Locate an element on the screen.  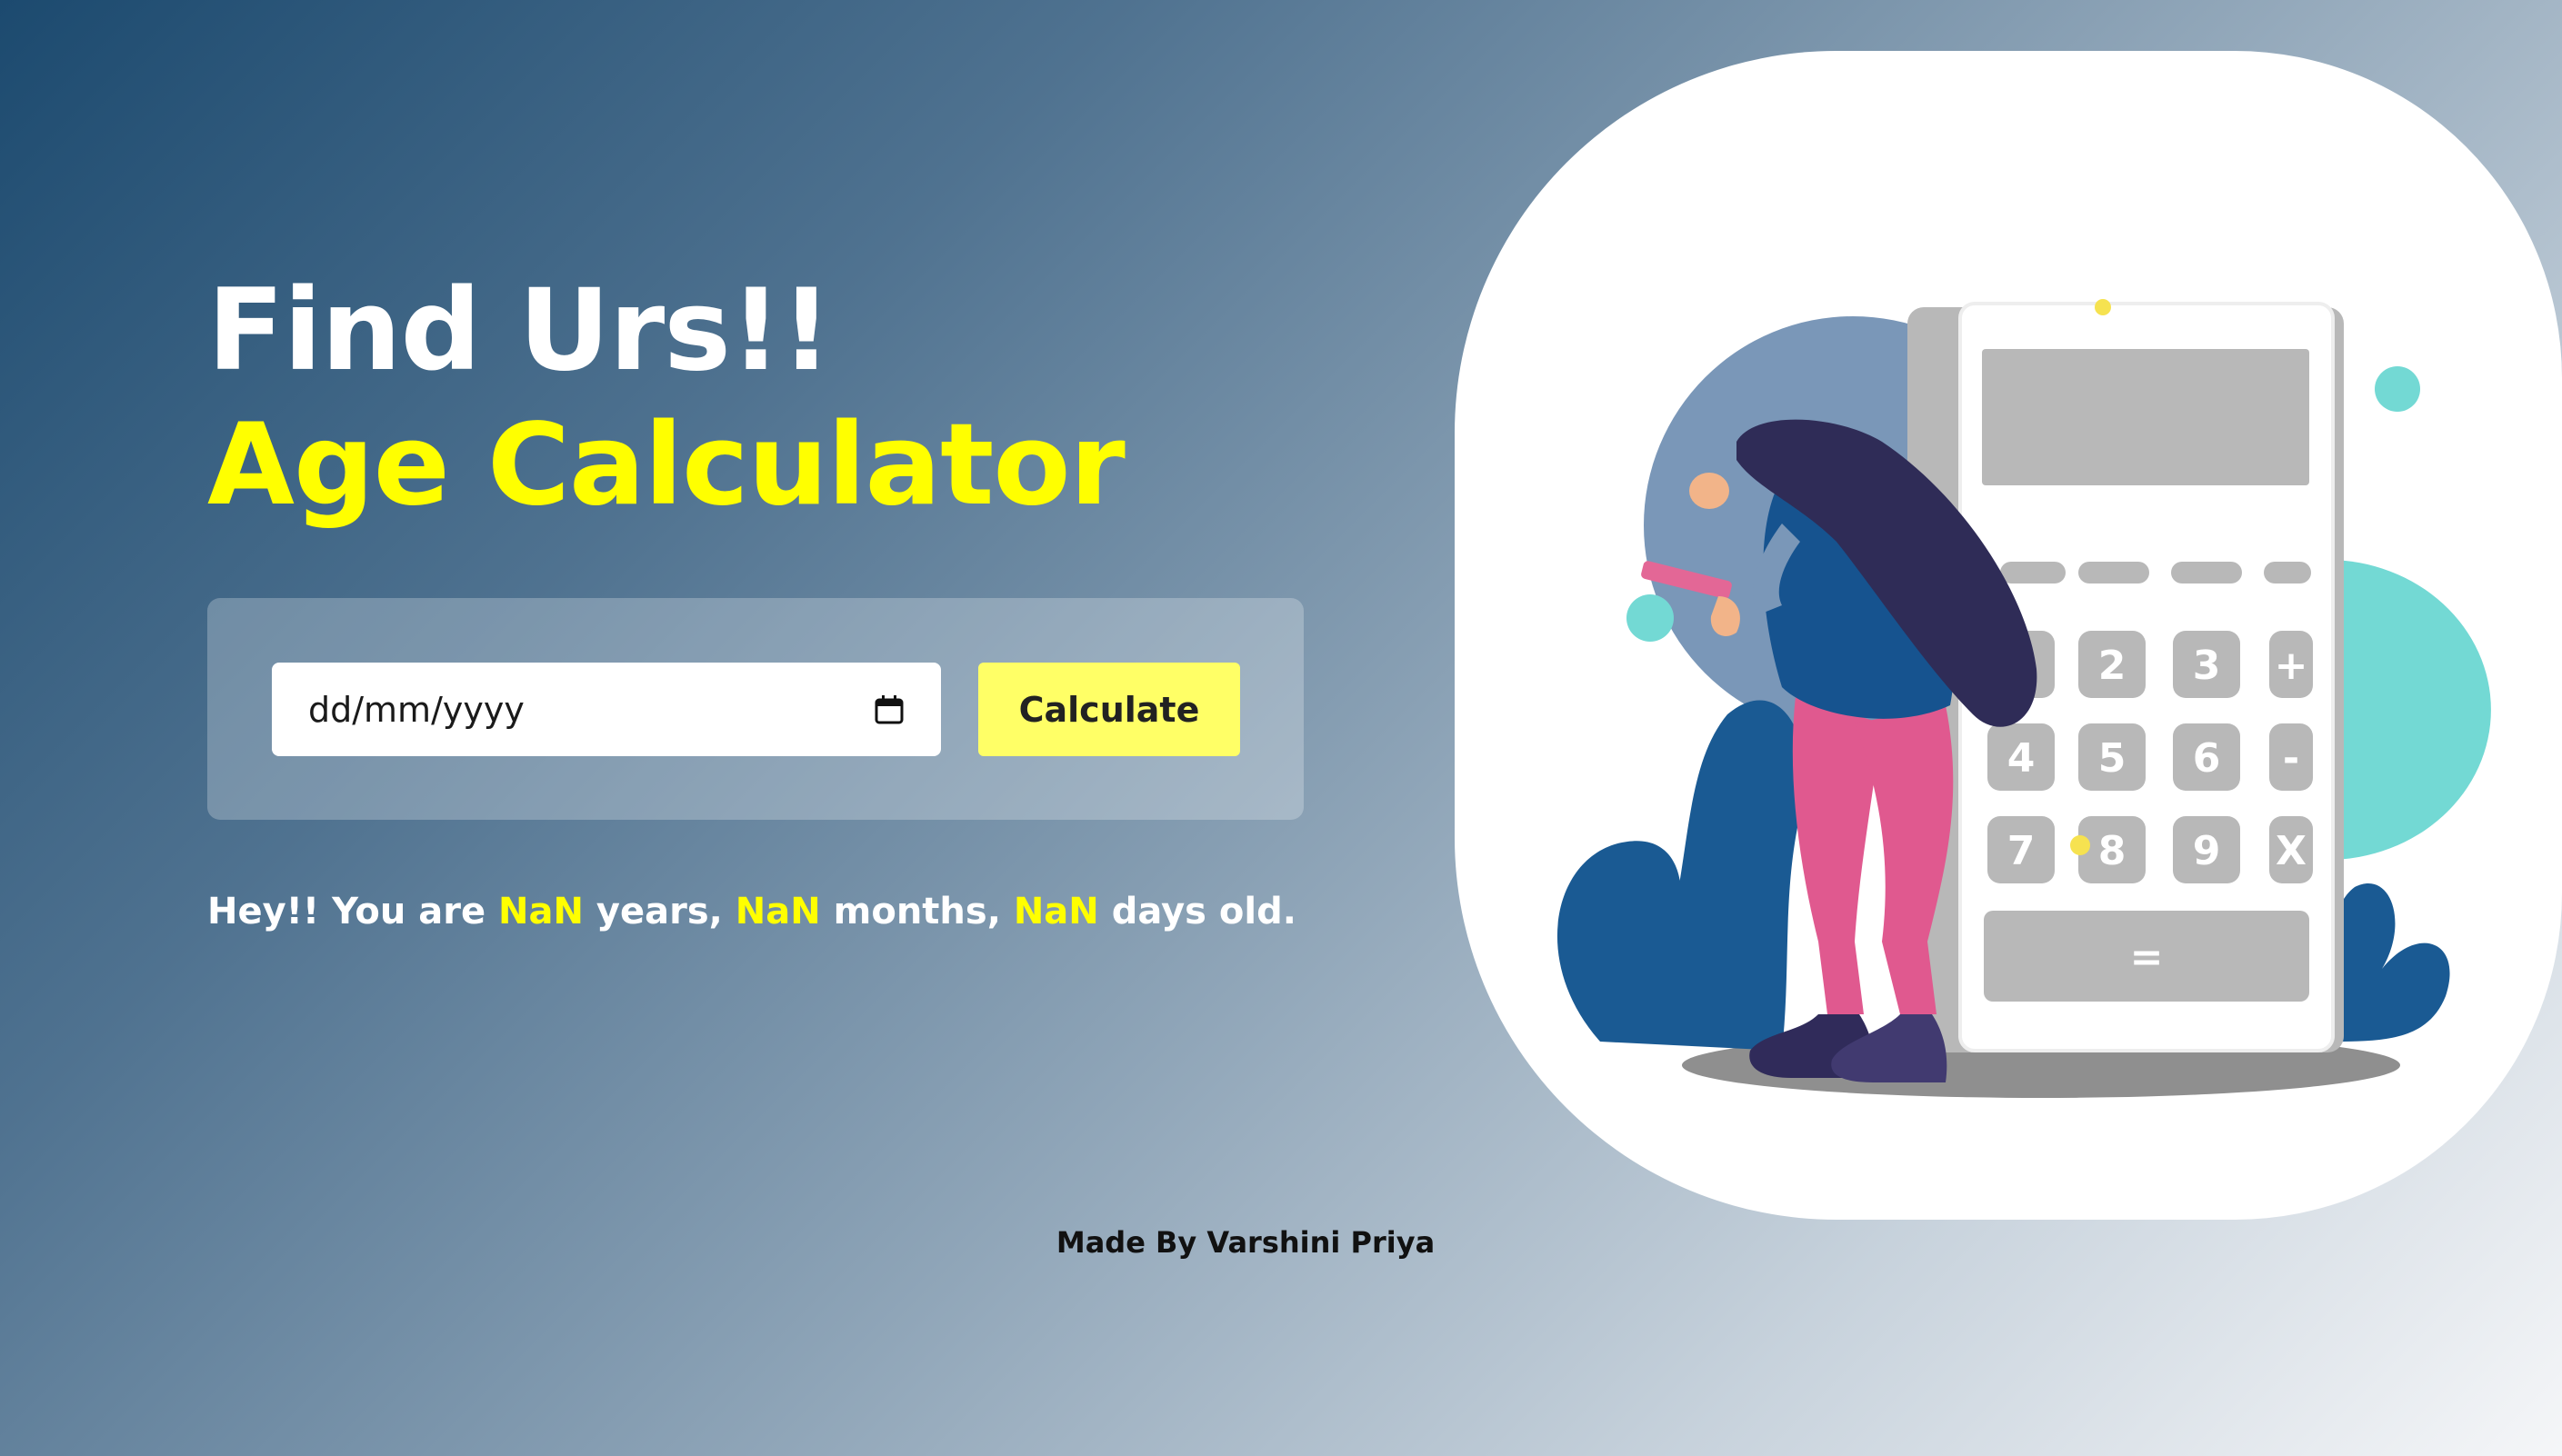
title-line-find-urs: Find Urs!! is located at coordinates (519, 331).